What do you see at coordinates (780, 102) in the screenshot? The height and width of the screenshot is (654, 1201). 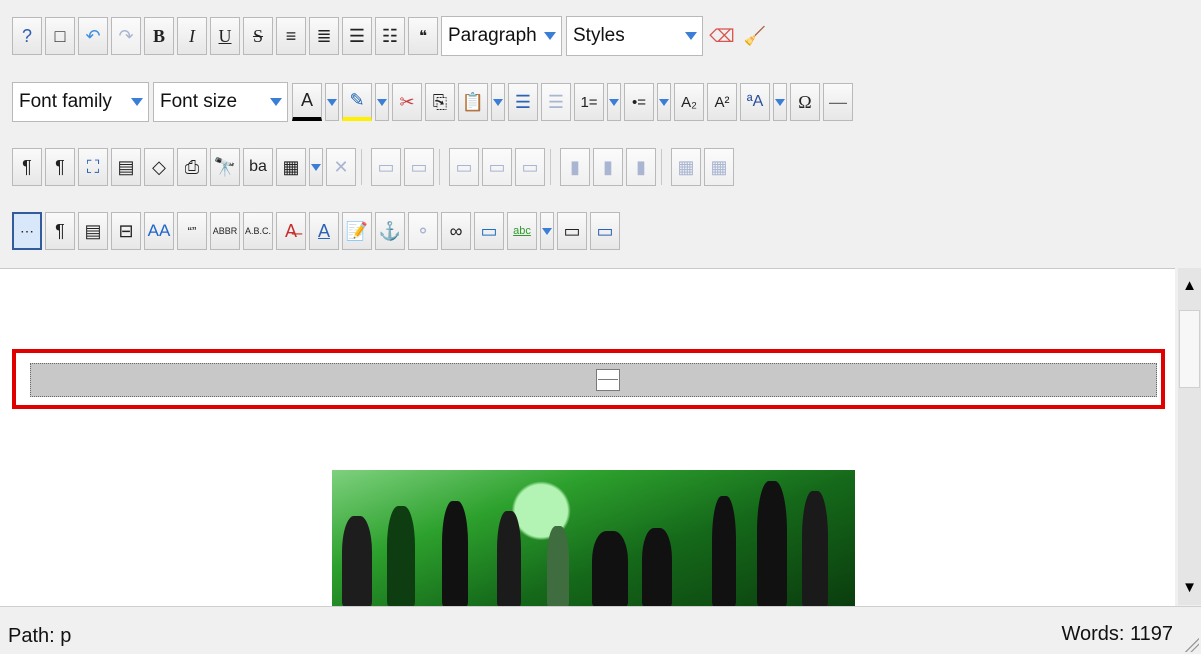 I see `change-case-dropdown` at bounding box center [780, 102].